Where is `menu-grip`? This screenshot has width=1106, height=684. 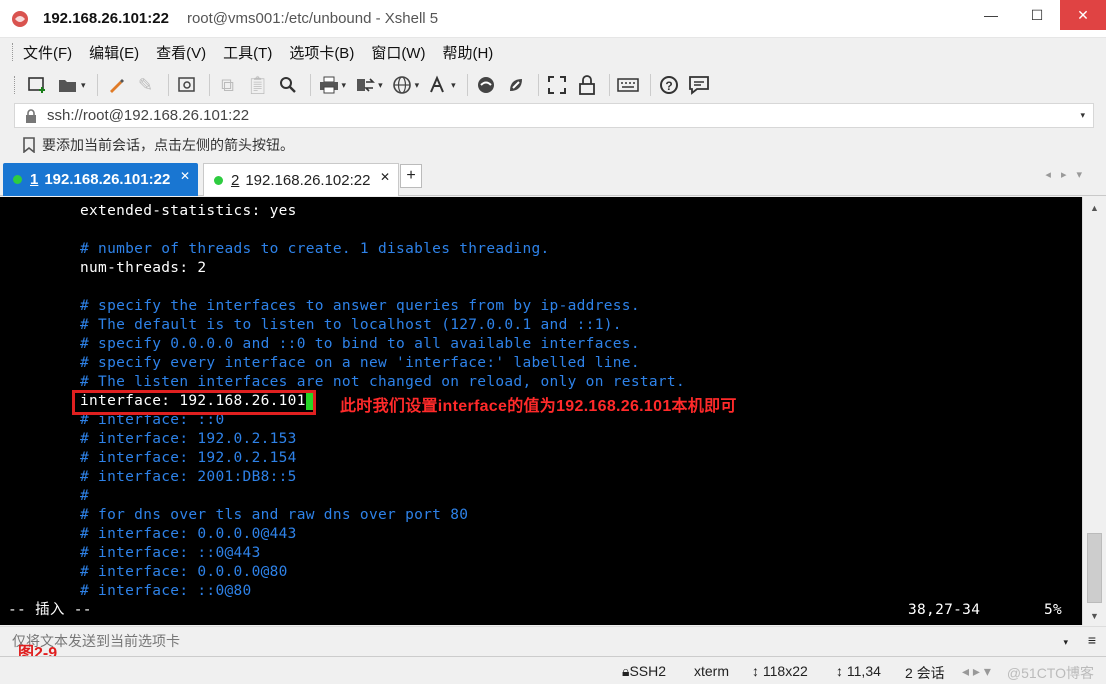
menu-grip is located at coordinates (13, 52).